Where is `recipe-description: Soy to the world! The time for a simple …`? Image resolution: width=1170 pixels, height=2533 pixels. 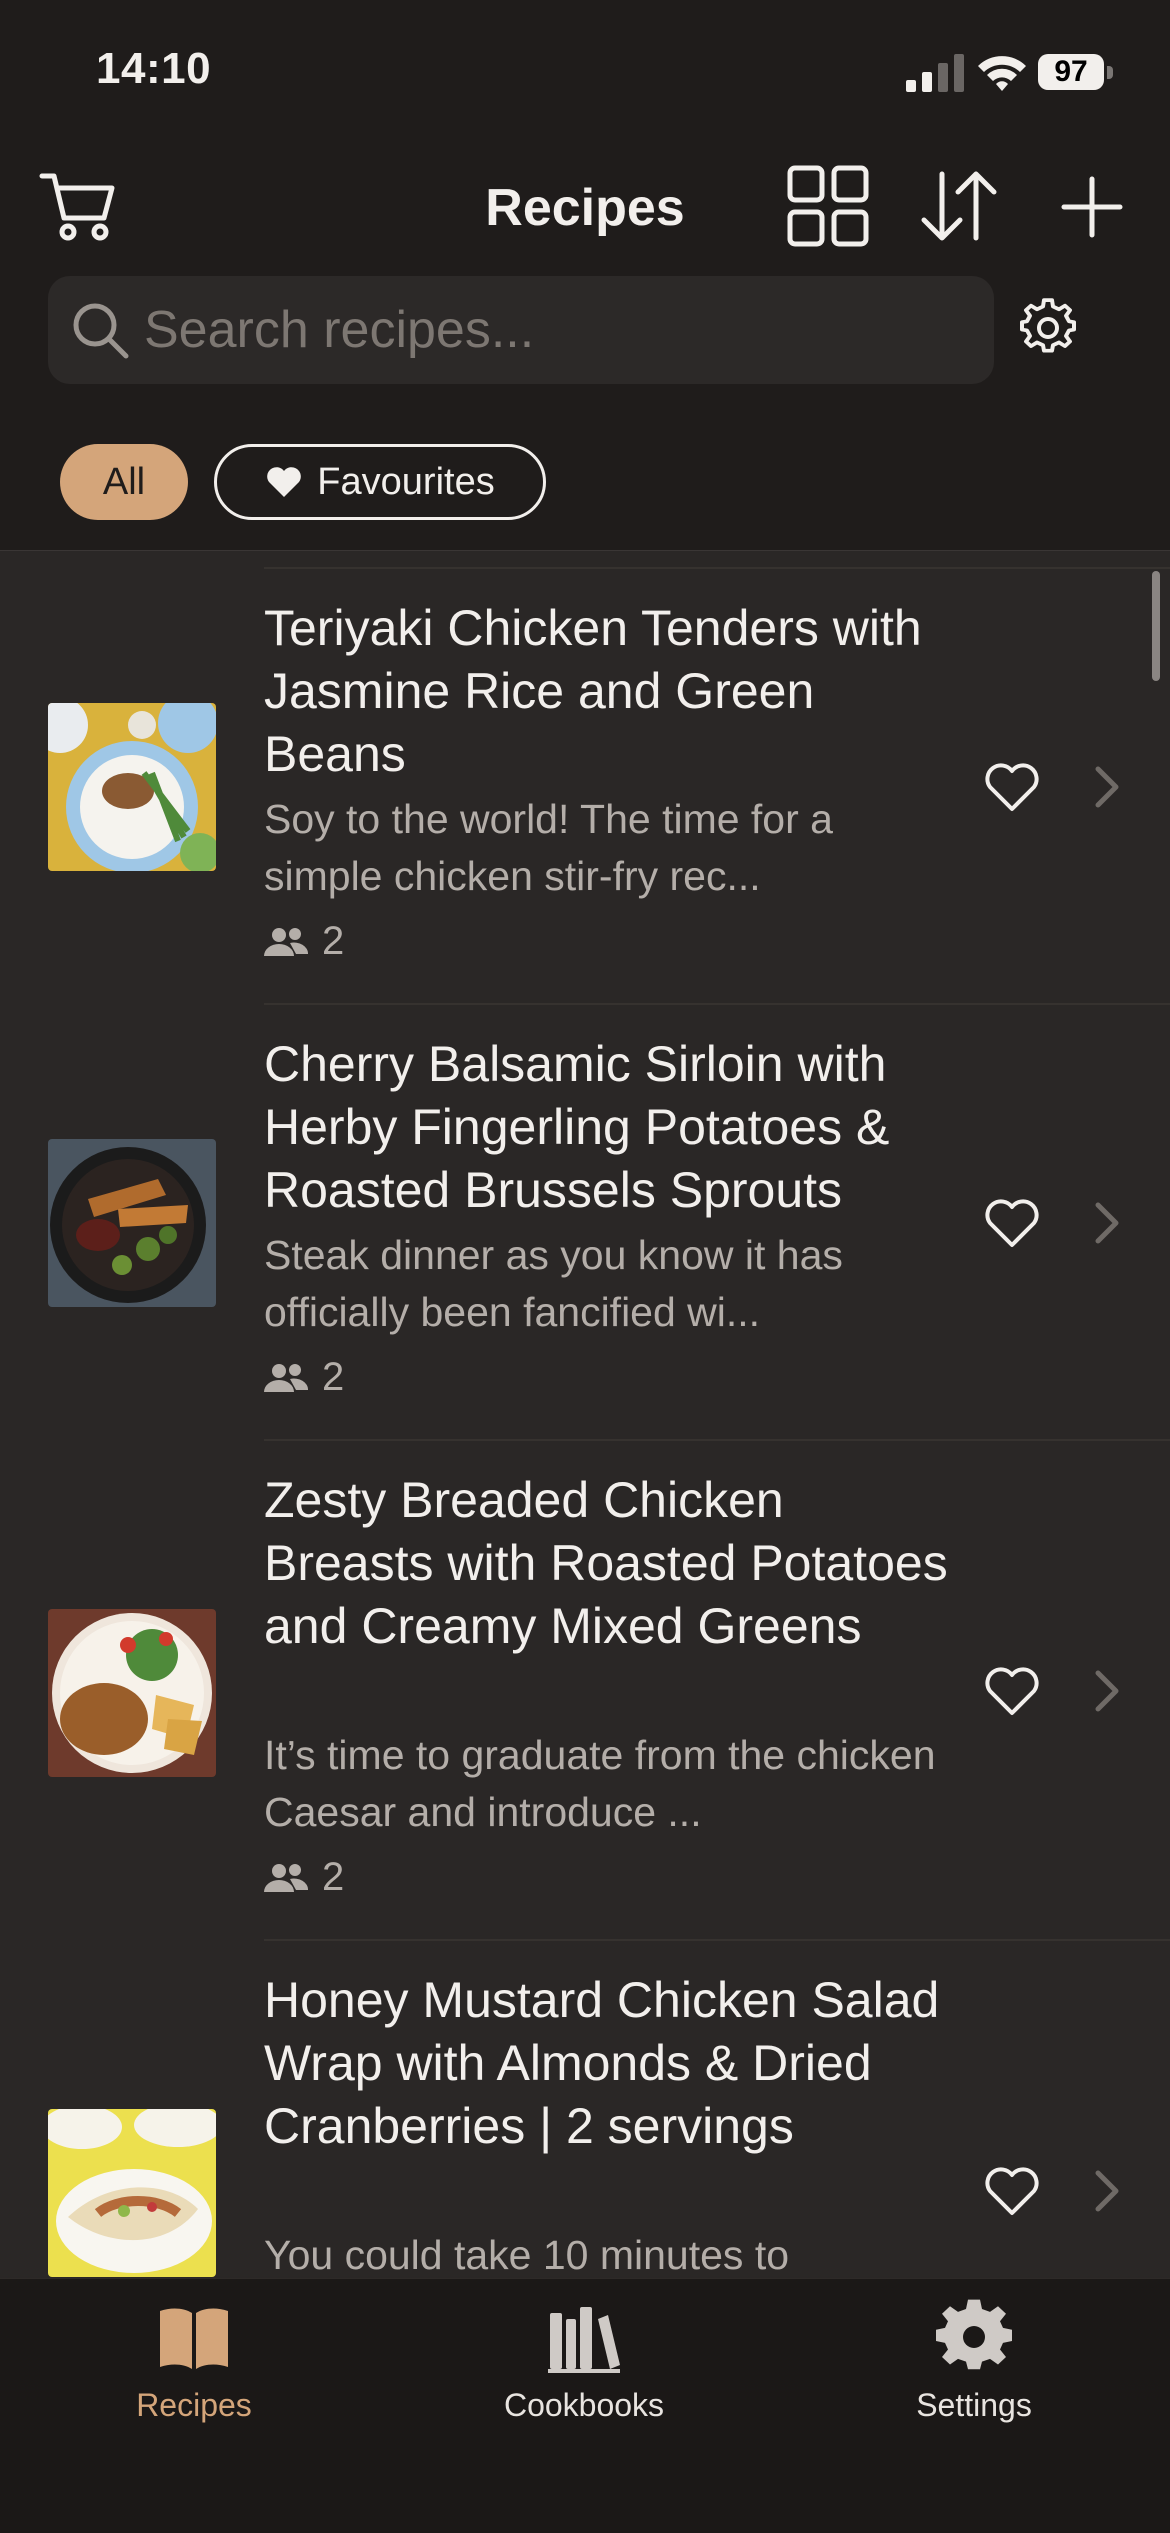
recipe-description: Soy to the world! The time for a simple … is located at coordinates (548, 847).